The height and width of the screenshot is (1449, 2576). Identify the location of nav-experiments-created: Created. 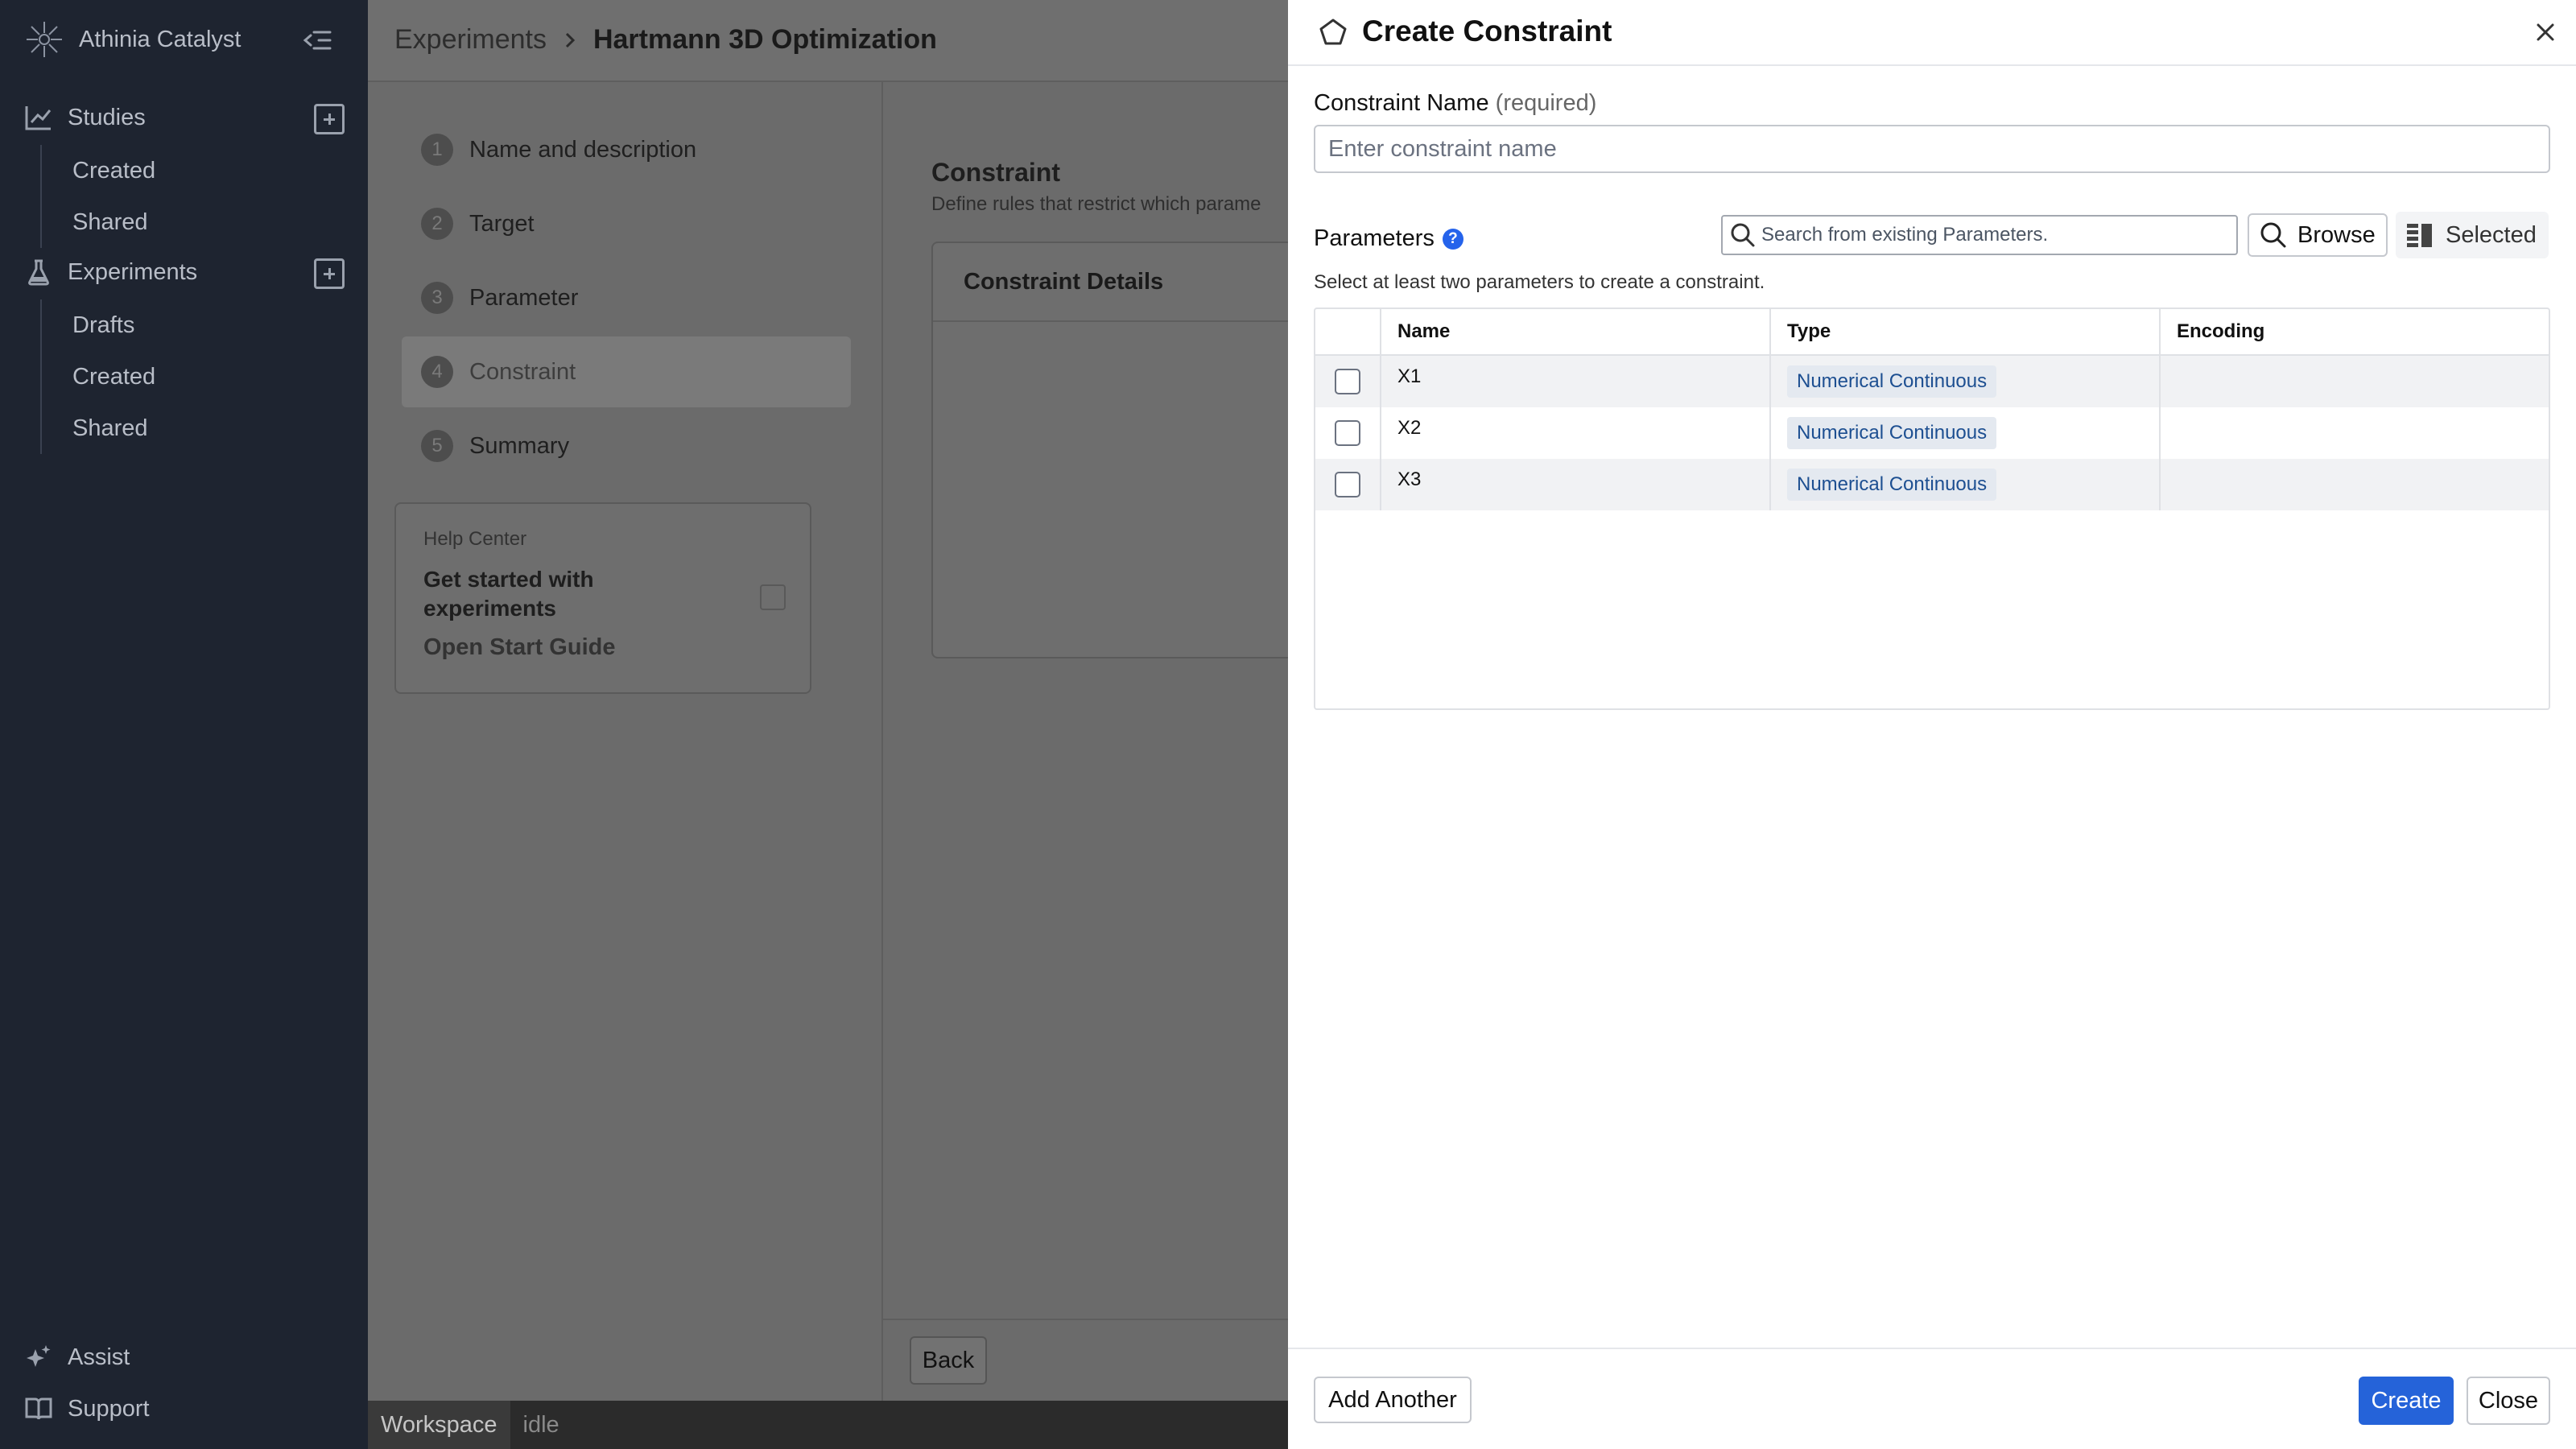
(113, 376).